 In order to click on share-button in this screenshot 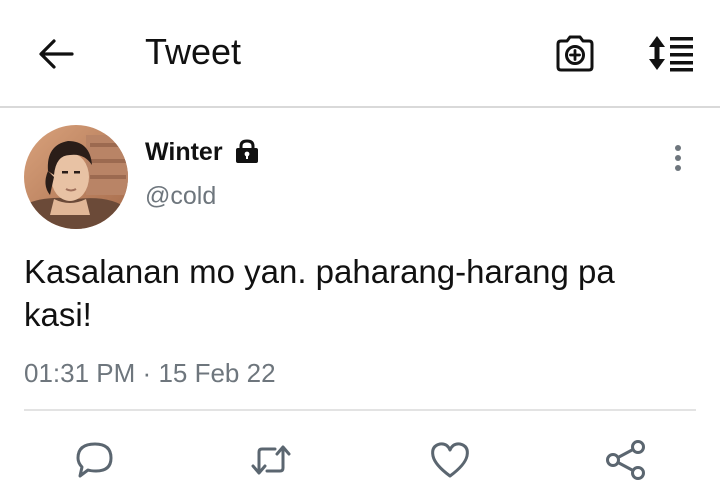, I will do `click(626, 460)`.